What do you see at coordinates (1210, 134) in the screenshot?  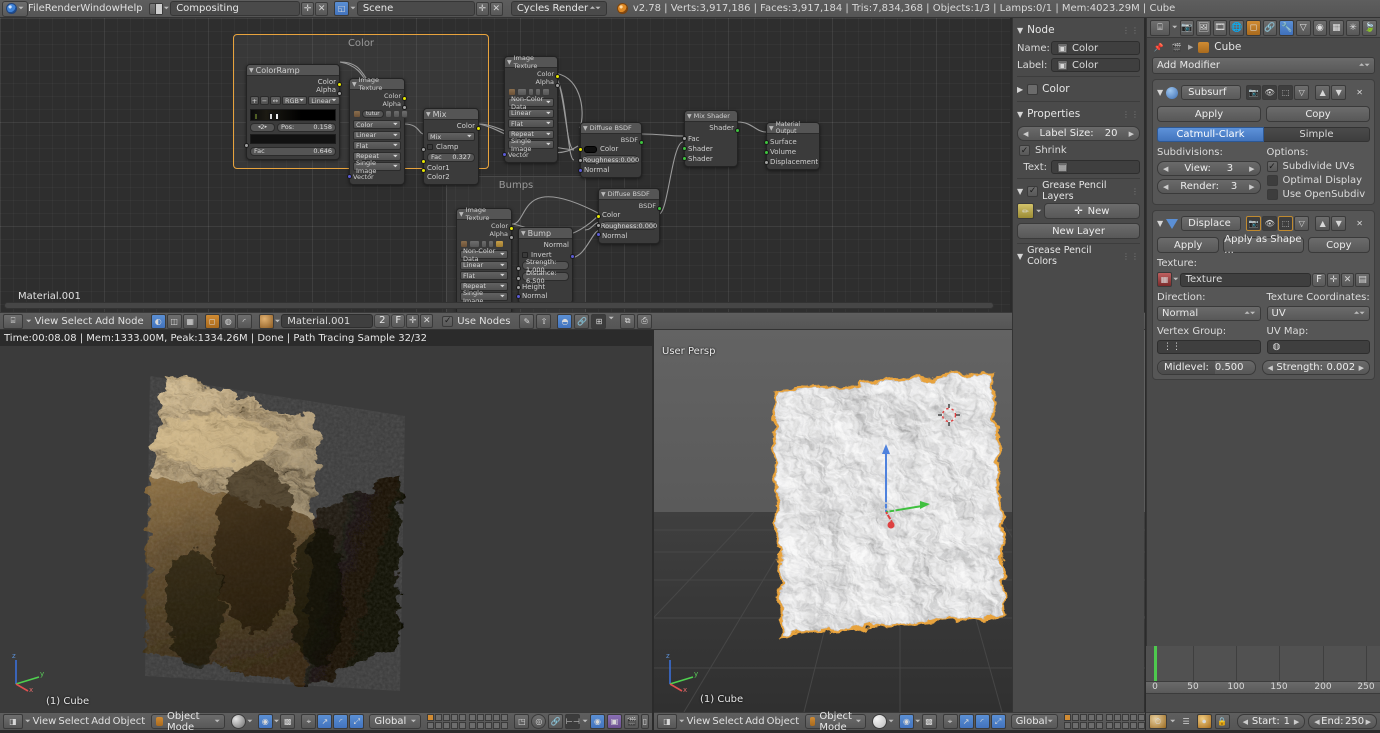 I see `subsurf-catmull-clark-option: Catmull-Clark` at bounding box center [1210, 134].